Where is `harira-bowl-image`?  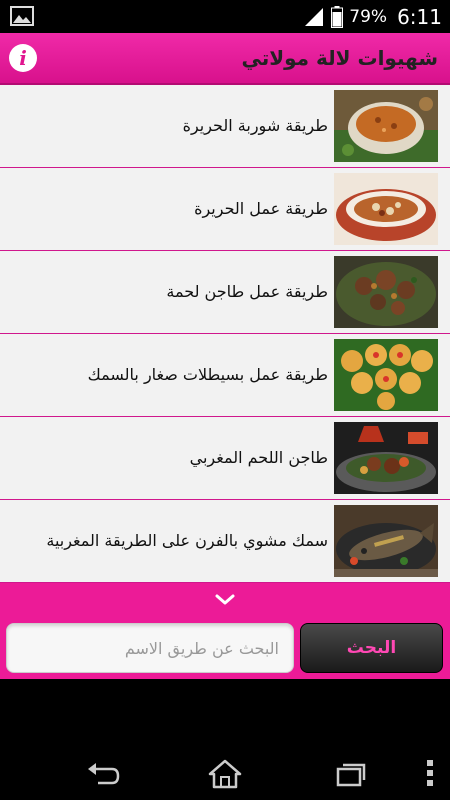
harira-bowl-image is located at coordinates (386, 209).